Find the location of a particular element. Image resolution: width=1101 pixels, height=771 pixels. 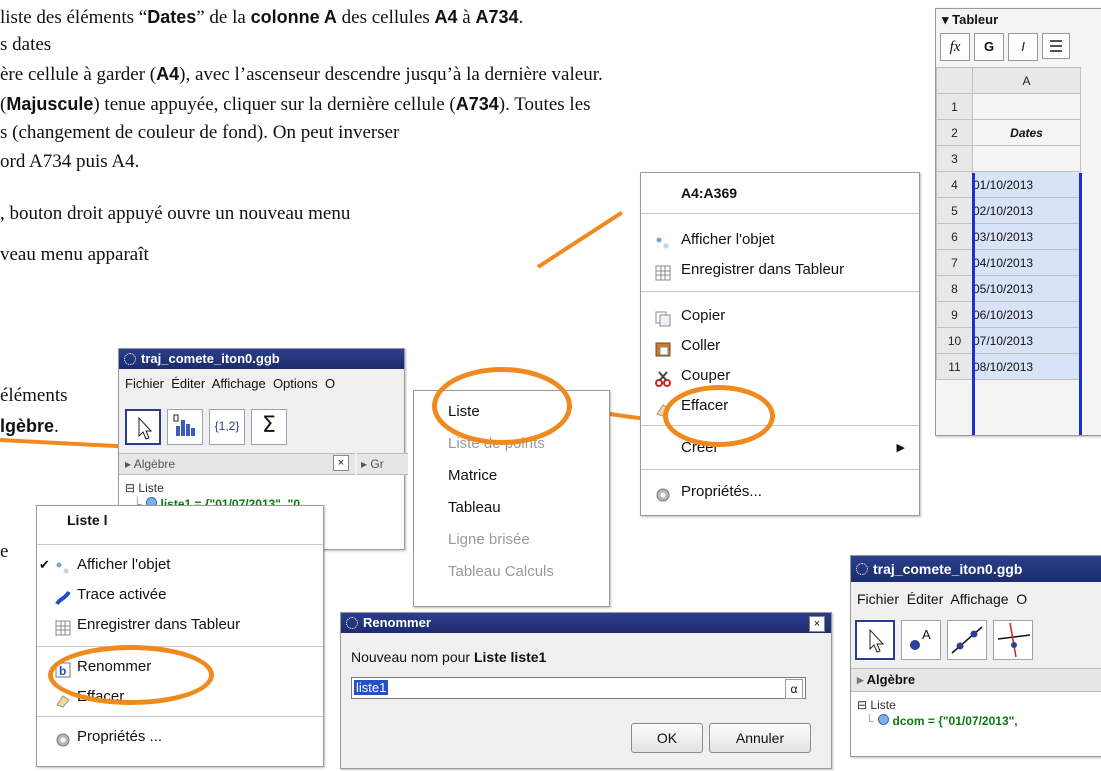

gear-icon is located at coordinates (663, 493).